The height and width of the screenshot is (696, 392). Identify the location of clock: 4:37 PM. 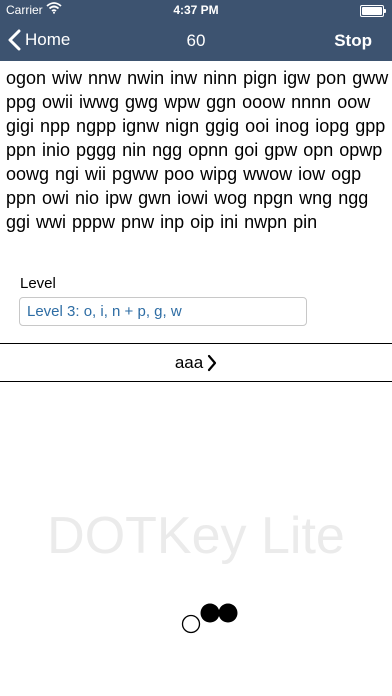
(196, 10).